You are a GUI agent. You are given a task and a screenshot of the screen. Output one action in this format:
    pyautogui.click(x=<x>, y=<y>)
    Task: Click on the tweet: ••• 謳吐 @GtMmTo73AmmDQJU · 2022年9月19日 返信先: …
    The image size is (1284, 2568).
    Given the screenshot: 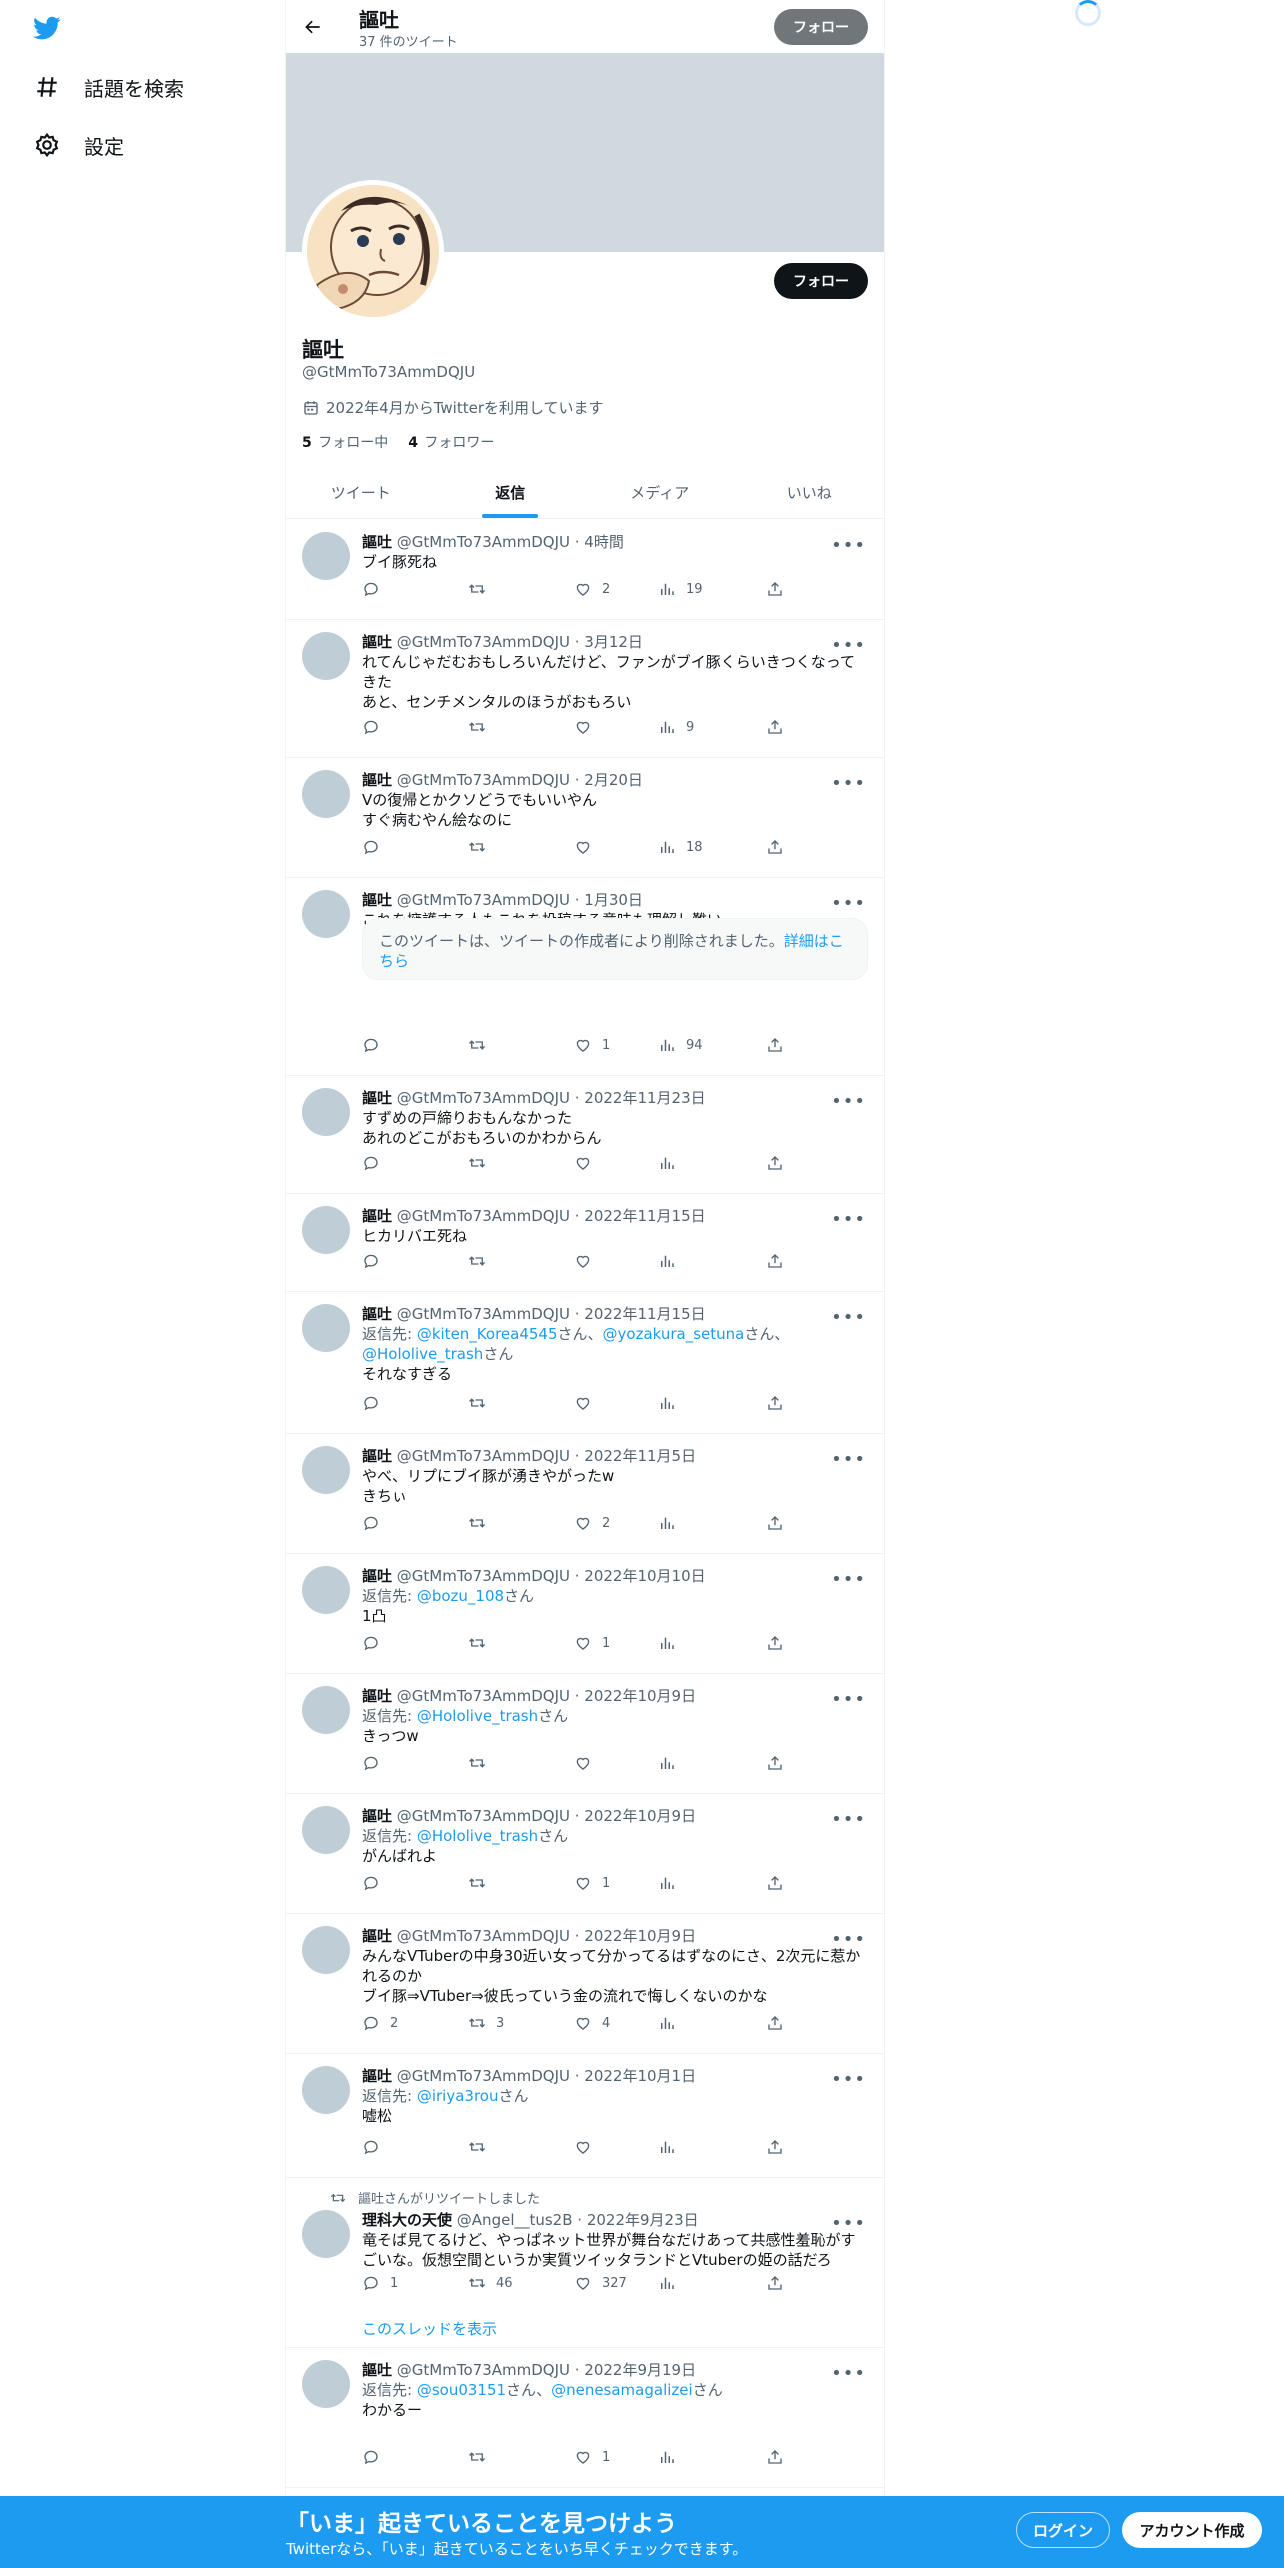 What is the action you would take?
    pyautogui.click(x=585, y=2418)
    